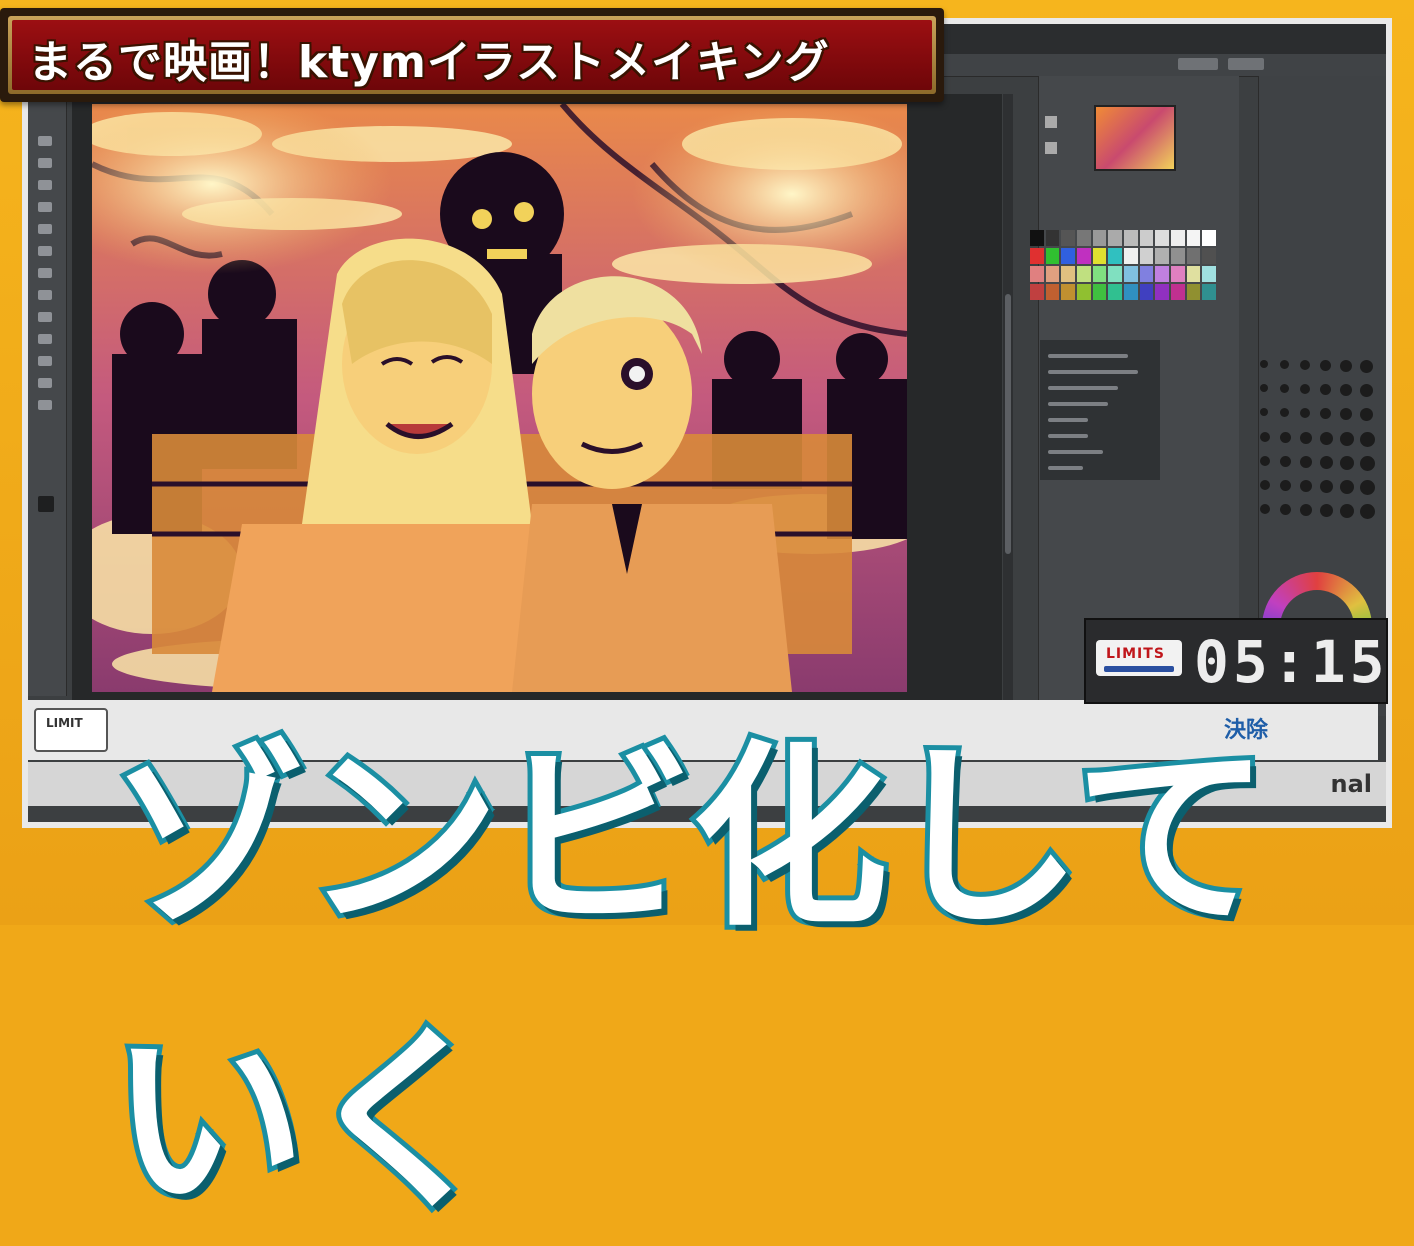 The image size is (1414, 1246). Describe the element at coordinates (45, 207) in the screenshot. I see `select-tool-icon` at that location.